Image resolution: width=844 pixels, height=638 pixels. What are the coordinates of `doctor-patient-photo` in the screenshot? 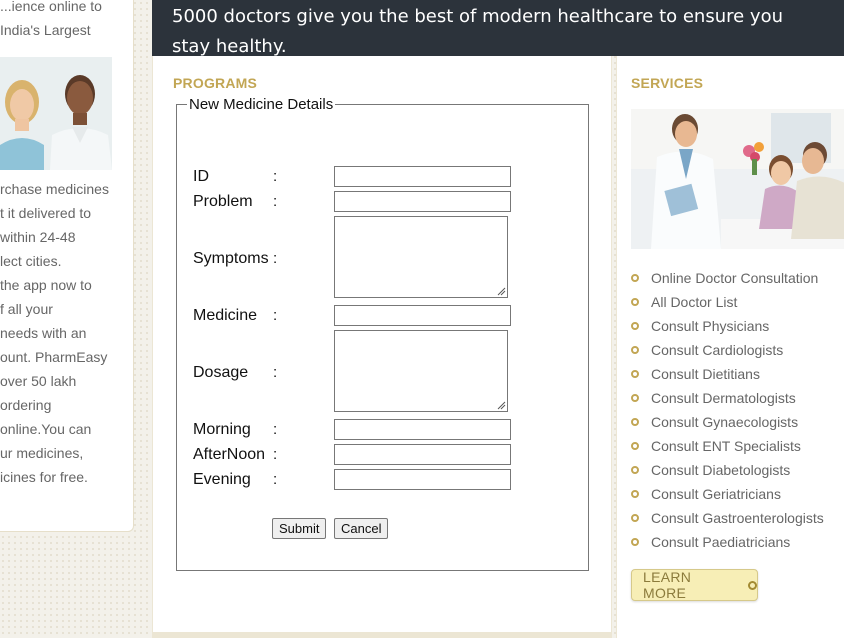 It's located at (737, 179).